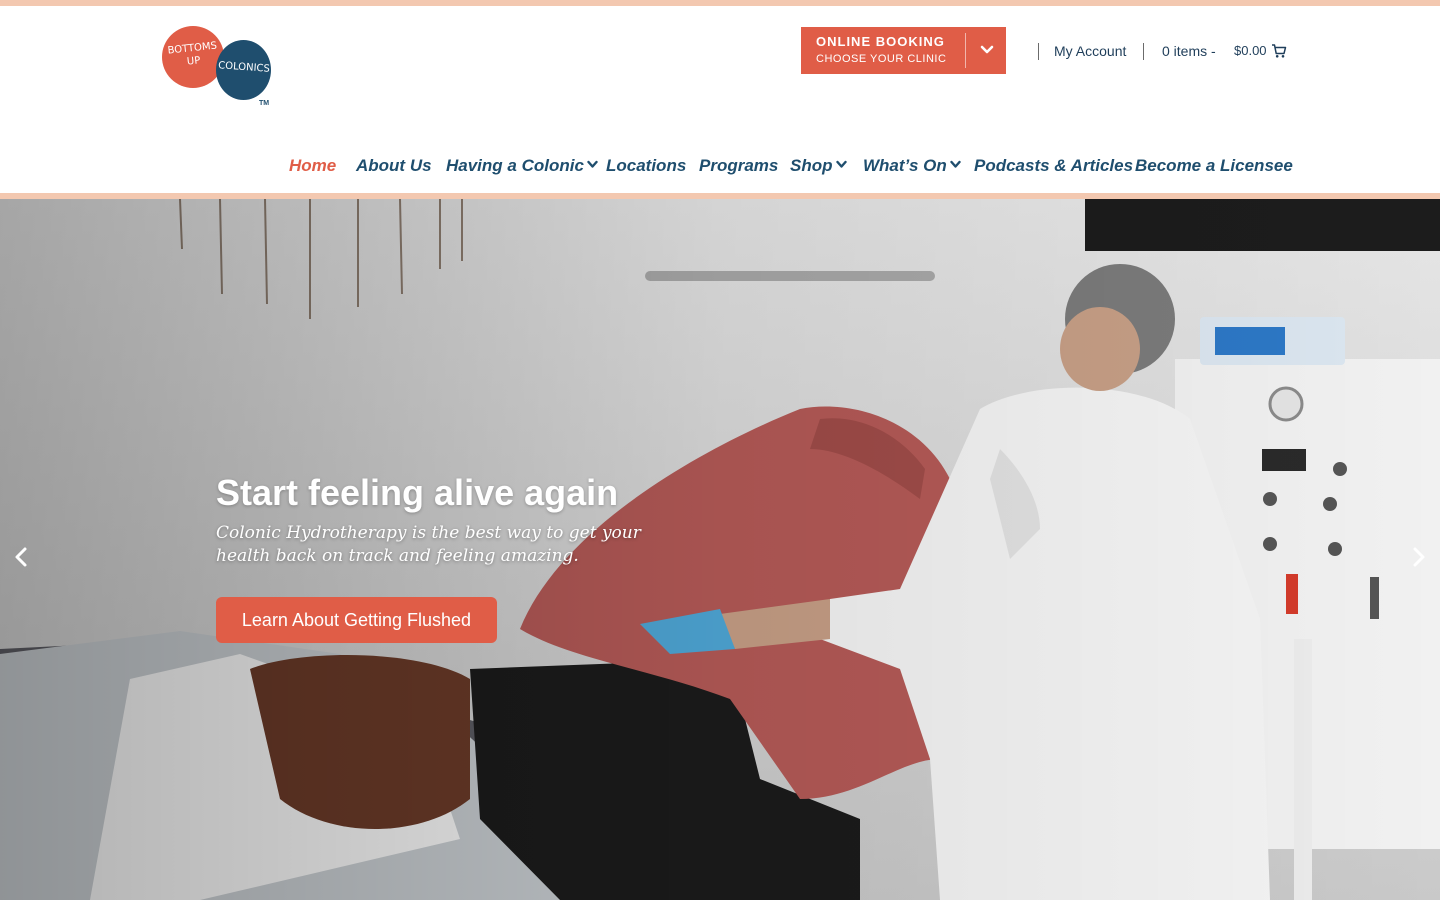 This screenshot has height=900, width=1440. What do you see at coordinates (394, 168) in the screenshot?
I see `nav-about-us: About Us` at bounding box center [394, 168].